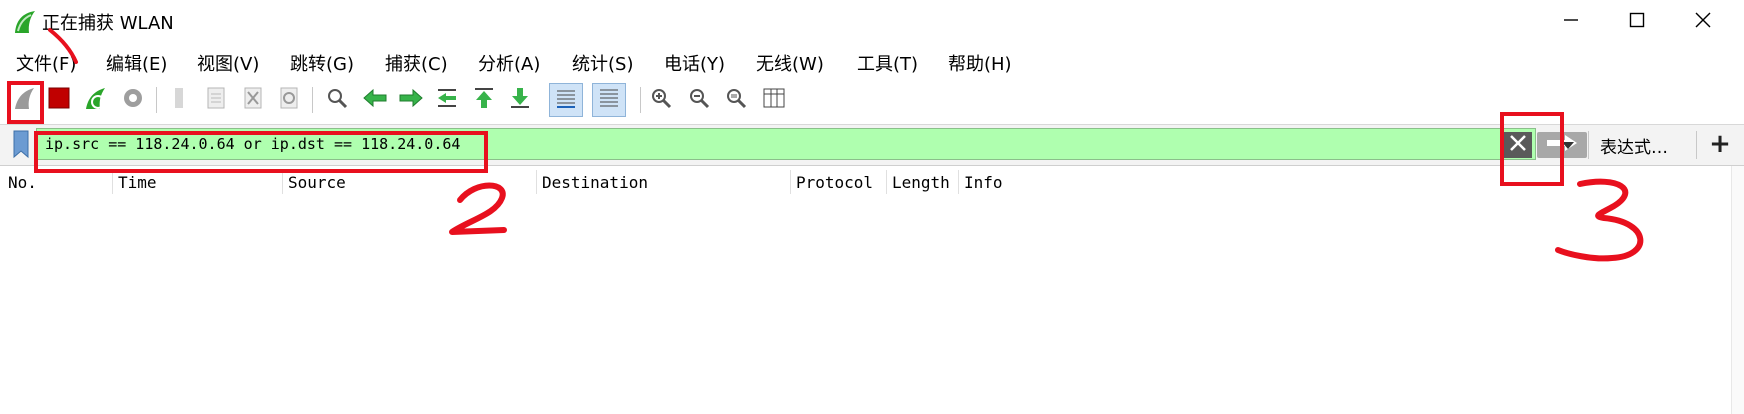  What do you see at coordinates (322, 63) in the screenshot?
I see `menu-go: 跳转(G)` at bounding box center [322, 63].